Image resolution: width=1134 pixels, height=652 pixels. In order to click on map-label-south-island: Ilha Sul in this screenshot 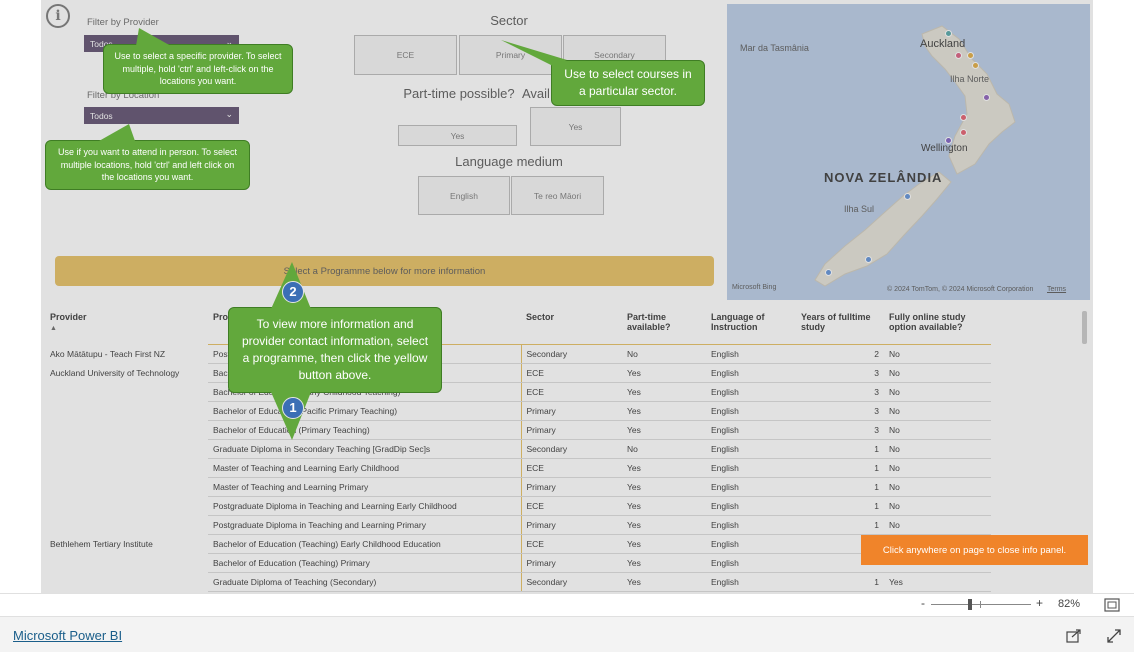, I will do `click(859, 209)`.